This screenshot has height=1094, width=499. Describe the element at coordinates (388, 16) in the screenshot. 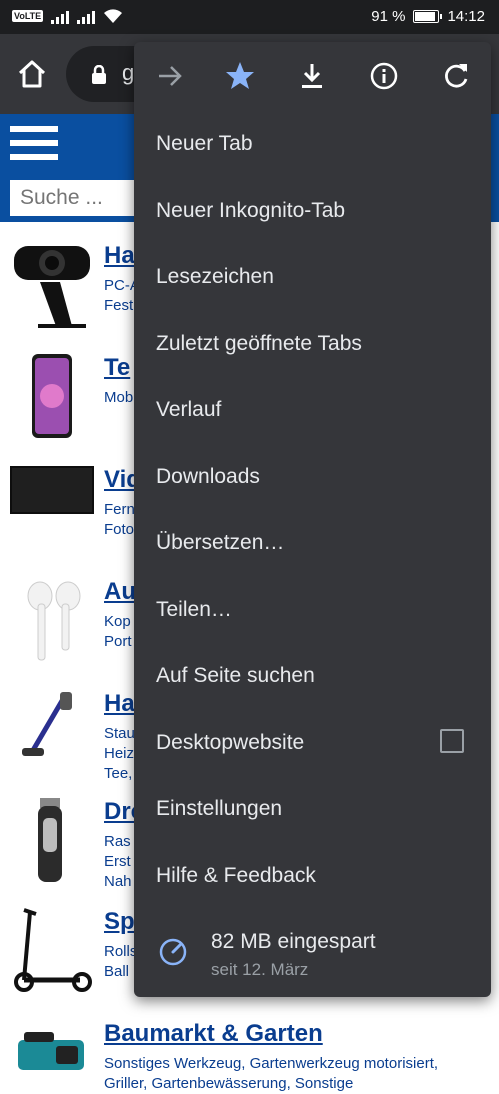

I see `battery-percent: 91 %` at that location.